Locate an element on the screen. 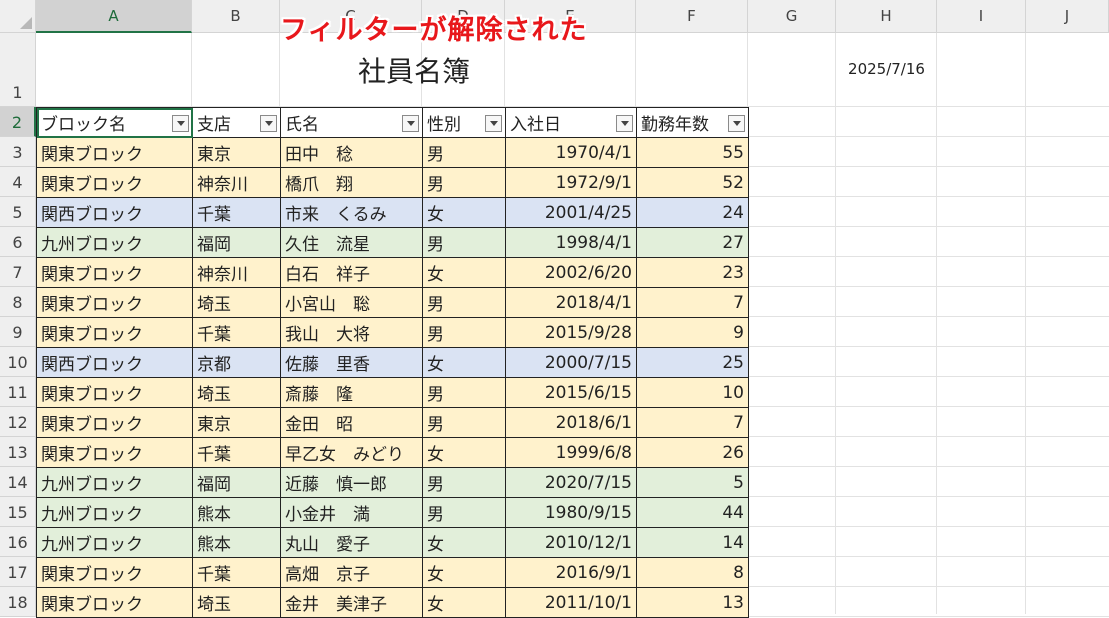 Image resolution: width=1109 pixels, height=618 pixels. cell-hired: 2015/6/15 is located at coordinates (571, 392).